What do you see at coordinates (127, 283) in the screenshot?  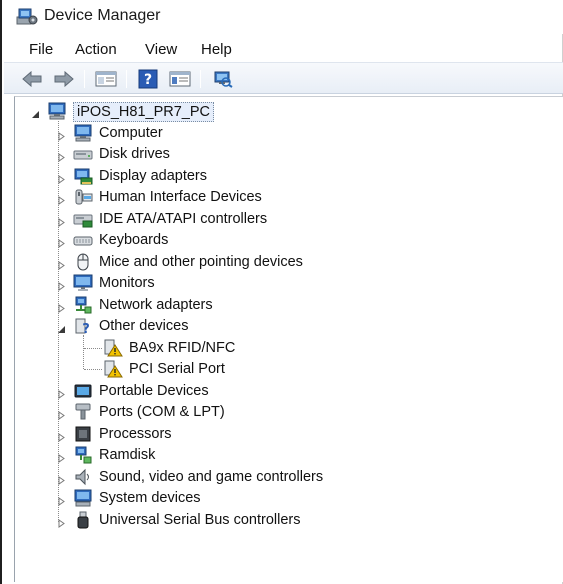 I see `tree-node-label: Monitors` at bounding box center [127, 283].